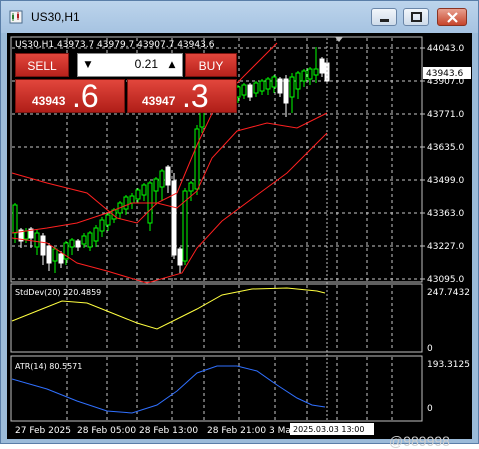  I want to click on time-axis-label: 3 Ma, so click(280, 431).